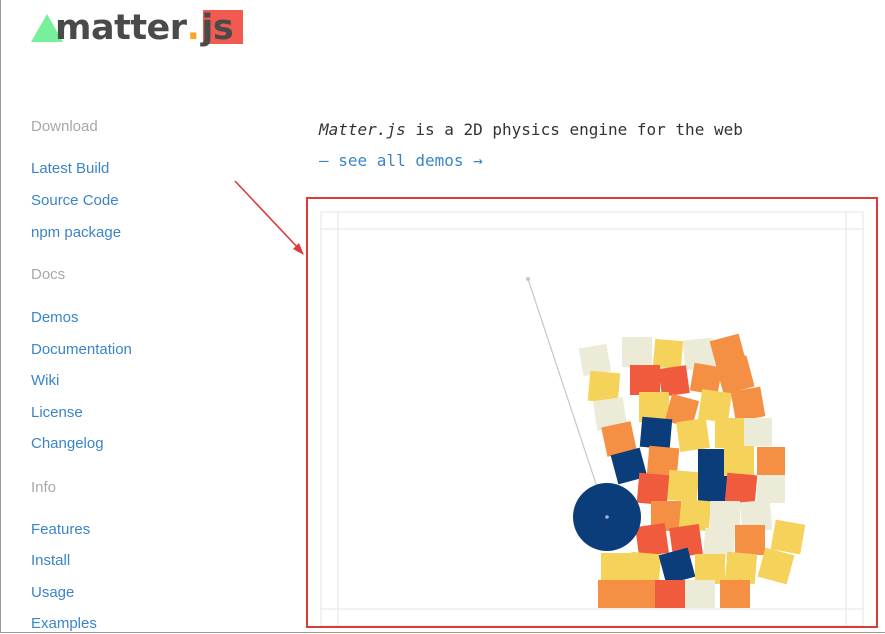  Describe the element at coordinates (81, 350) in the screenshot. I see `sidebar-link-documentation: Documentation` at that location.